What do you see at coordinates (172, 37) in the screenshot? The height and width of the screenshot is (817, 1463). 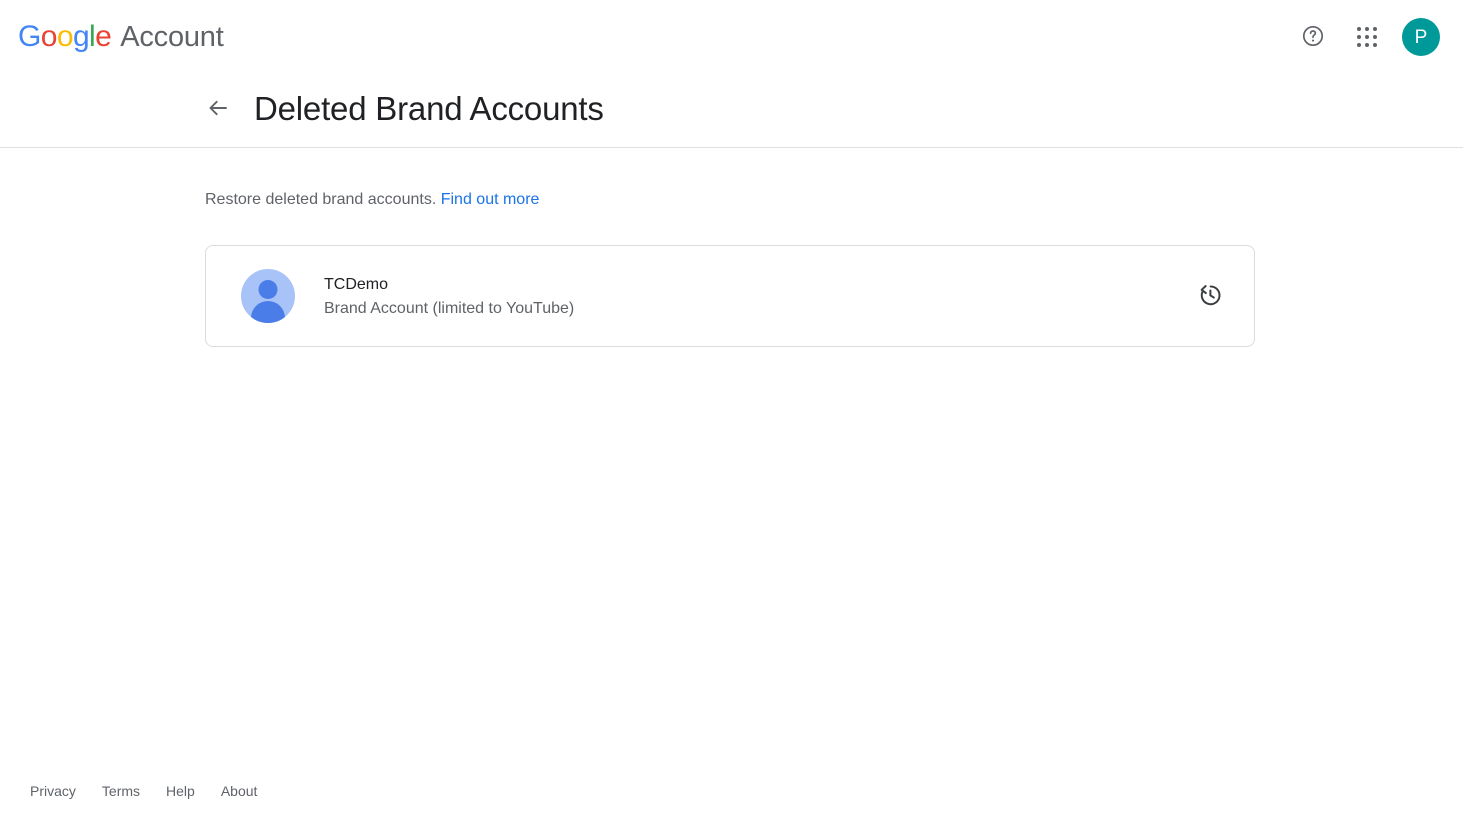 I see `product-name: Account` at bounding box center [172, 37].